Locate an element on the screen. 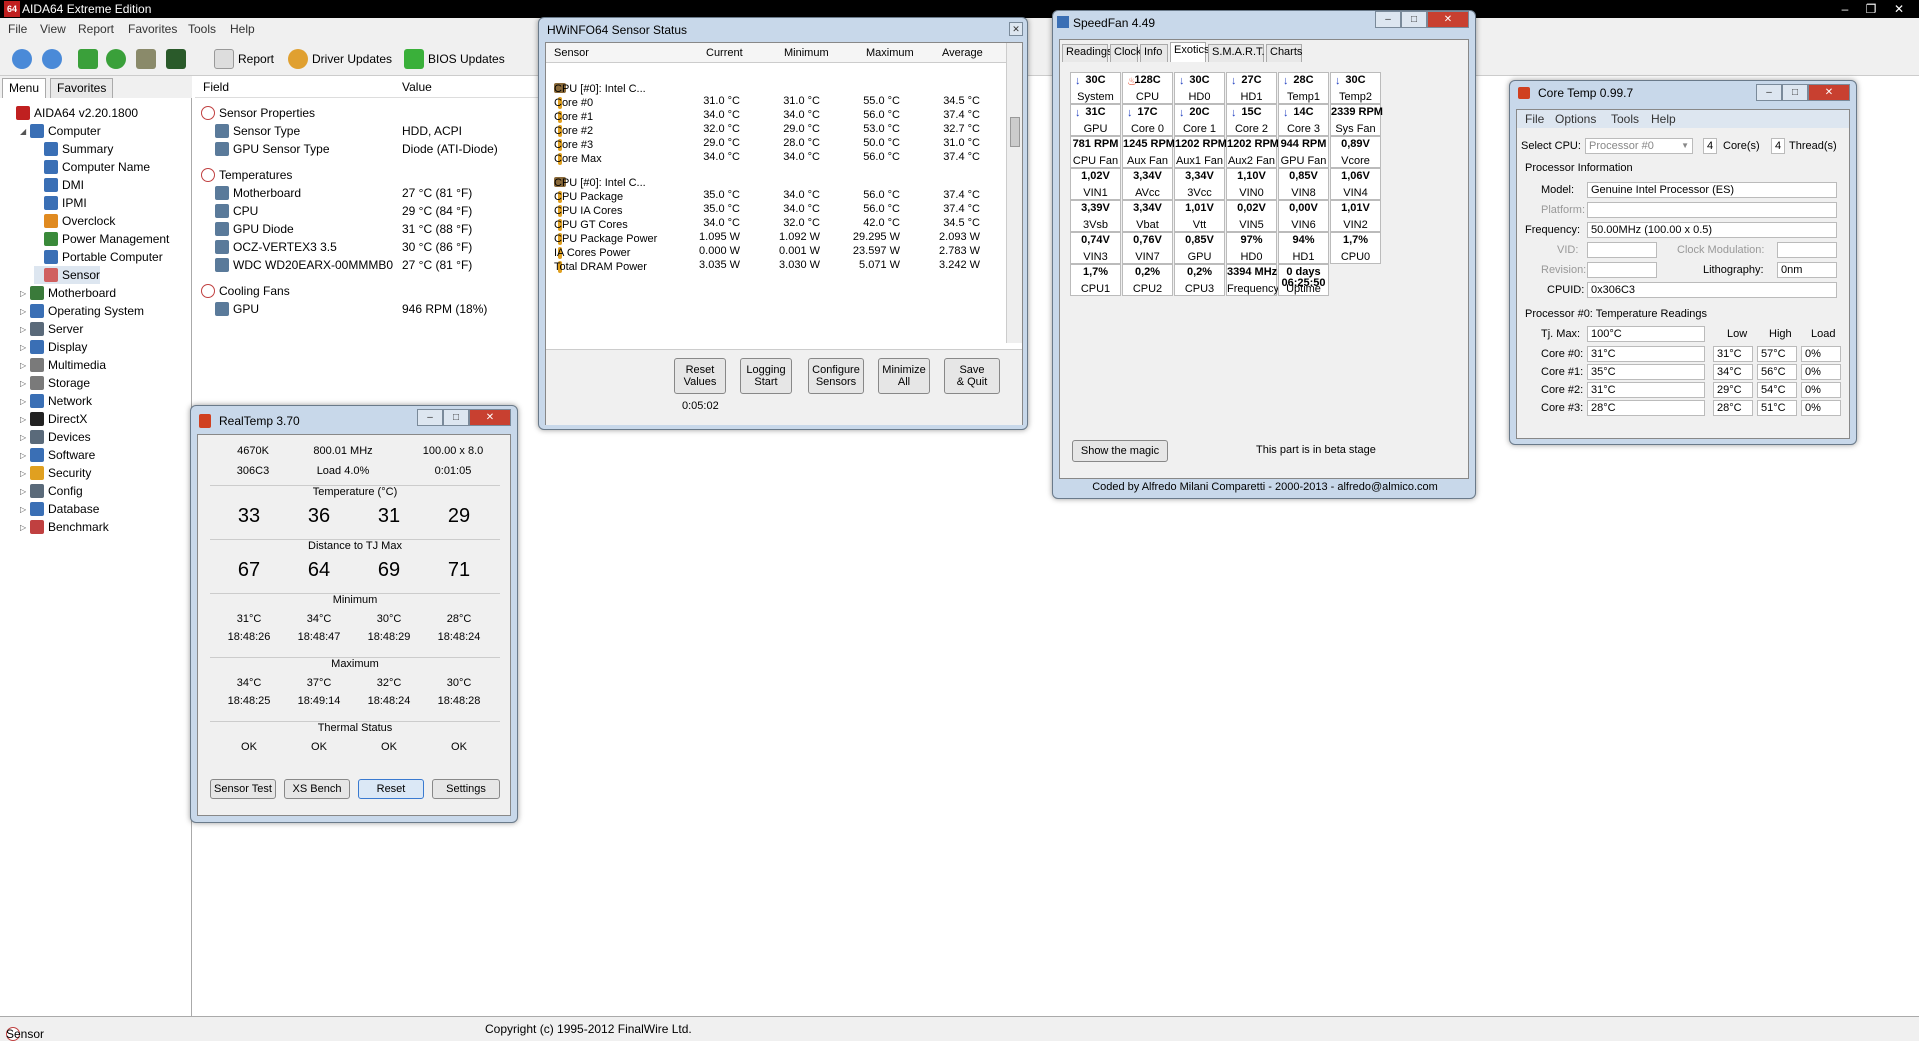  tree-item-multimedia: ▷ Multimedia is located at coordinates (63, 365).